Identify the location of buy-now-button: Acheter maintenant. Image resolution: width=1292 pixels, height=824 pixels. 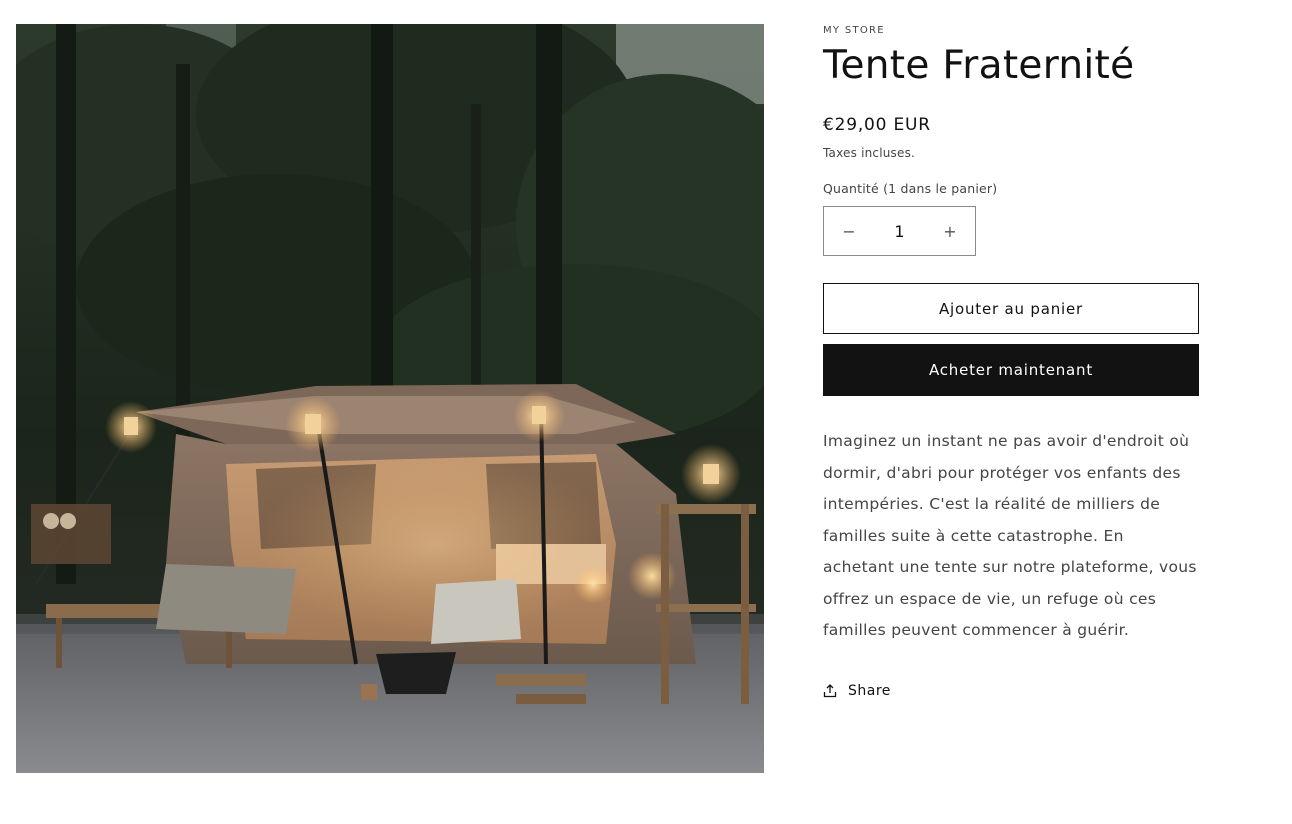
(1011, 370).